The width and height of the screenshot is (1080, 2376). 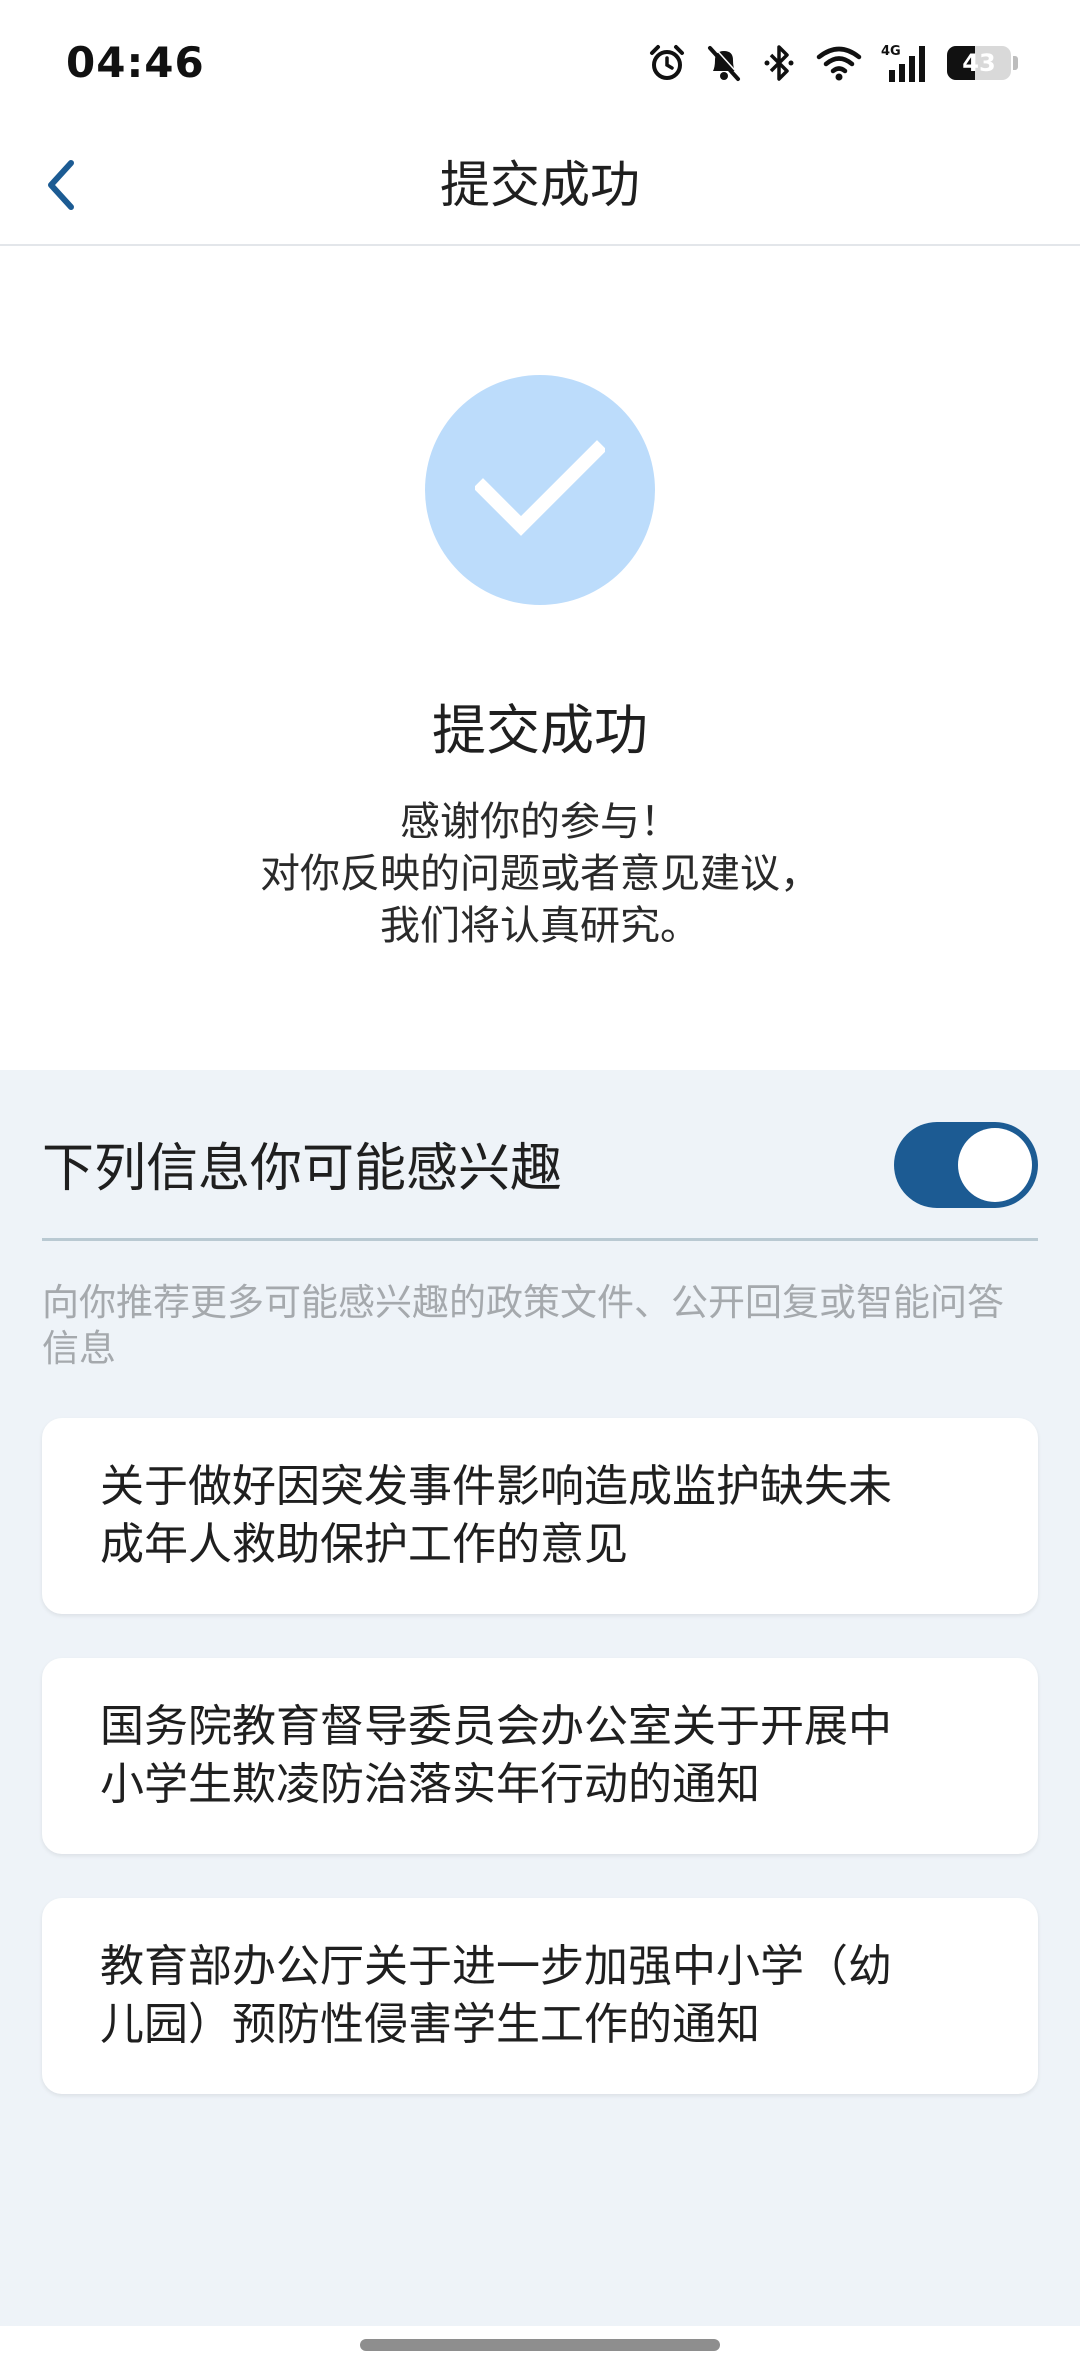 What do you see at coordinates (302, 1169) in the screenshot?
I see `recommend-header: 下列信息你可能感兴趣` at bounding box center [302, 1169].